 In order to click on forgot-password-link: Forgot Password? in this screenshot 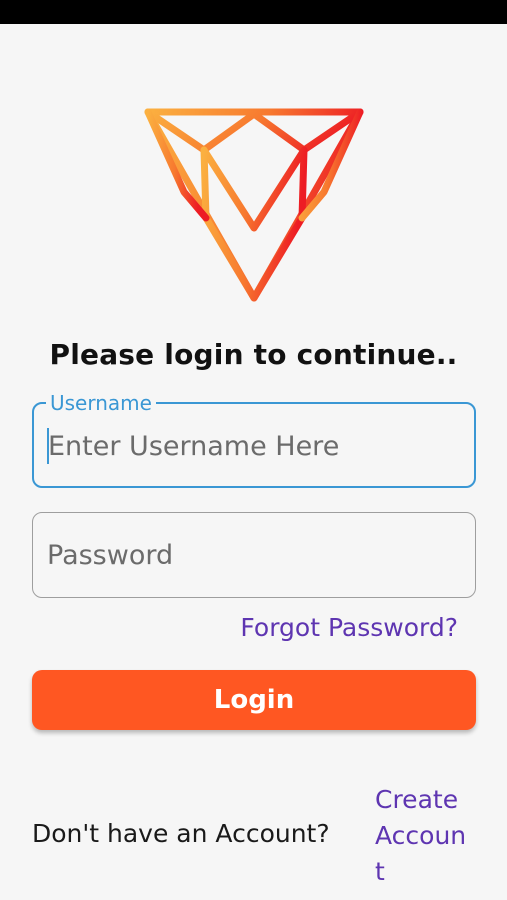, I will do `click(349, 627)`.